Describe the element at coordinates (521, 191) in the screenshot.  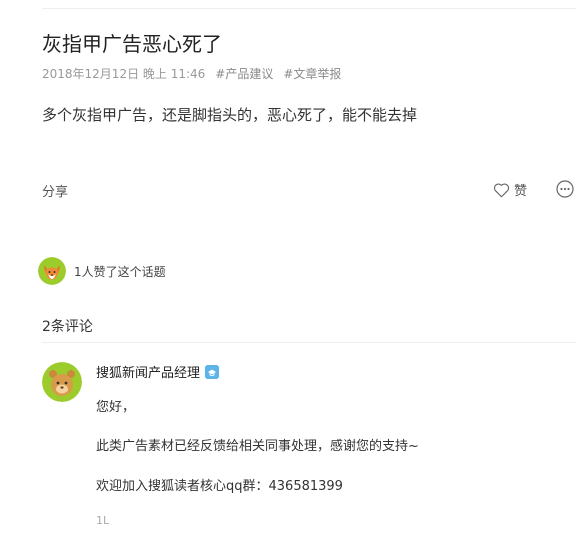
I see `like-label: 赞` at that location.